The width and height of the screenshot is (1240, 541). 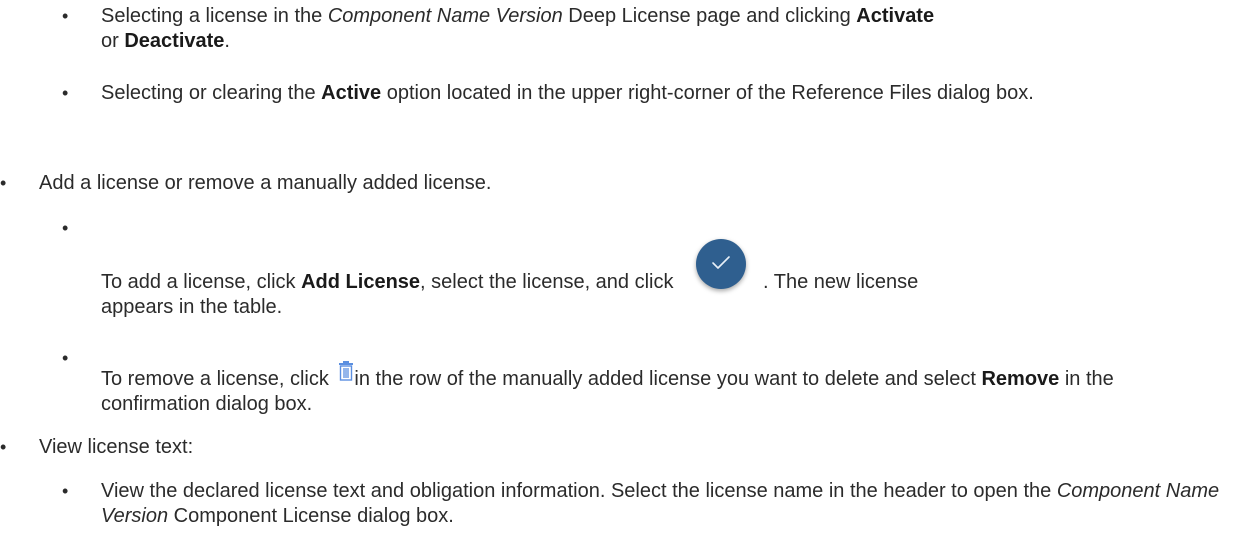 What do you see at coordinates (116, 447) in the screenshot?
I see `list-item-text: View license text:` at bounding box center [116, 447].